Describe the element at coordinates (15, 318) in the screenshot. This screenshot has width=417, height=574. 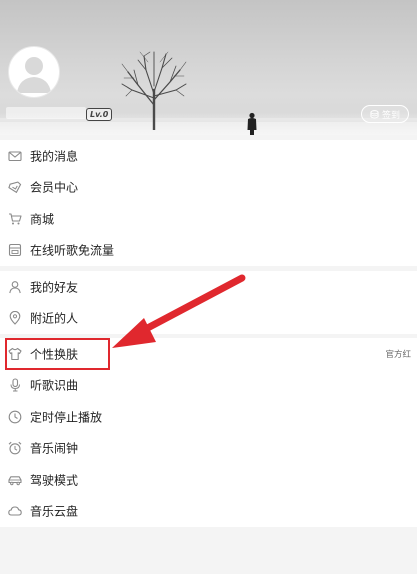
I see `location-pin-icon` at that location.